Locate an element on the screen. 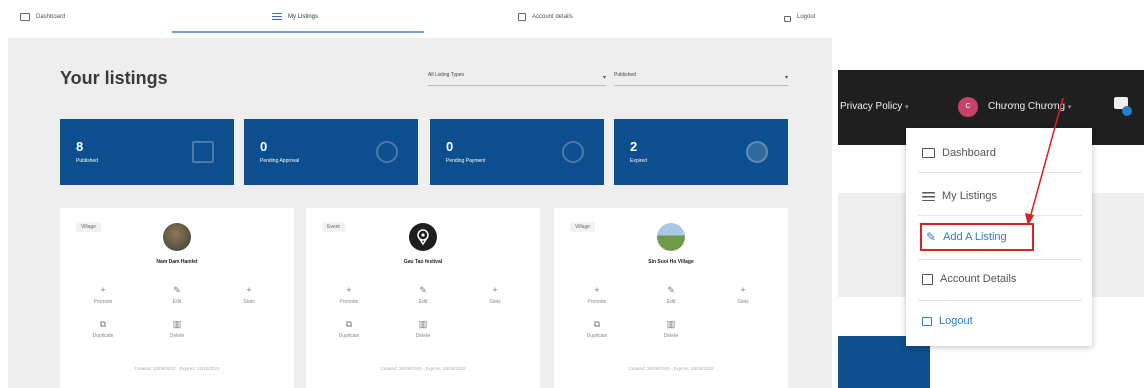 The image size is (1144, 388). list-icon is located at coordinates (928, 196).